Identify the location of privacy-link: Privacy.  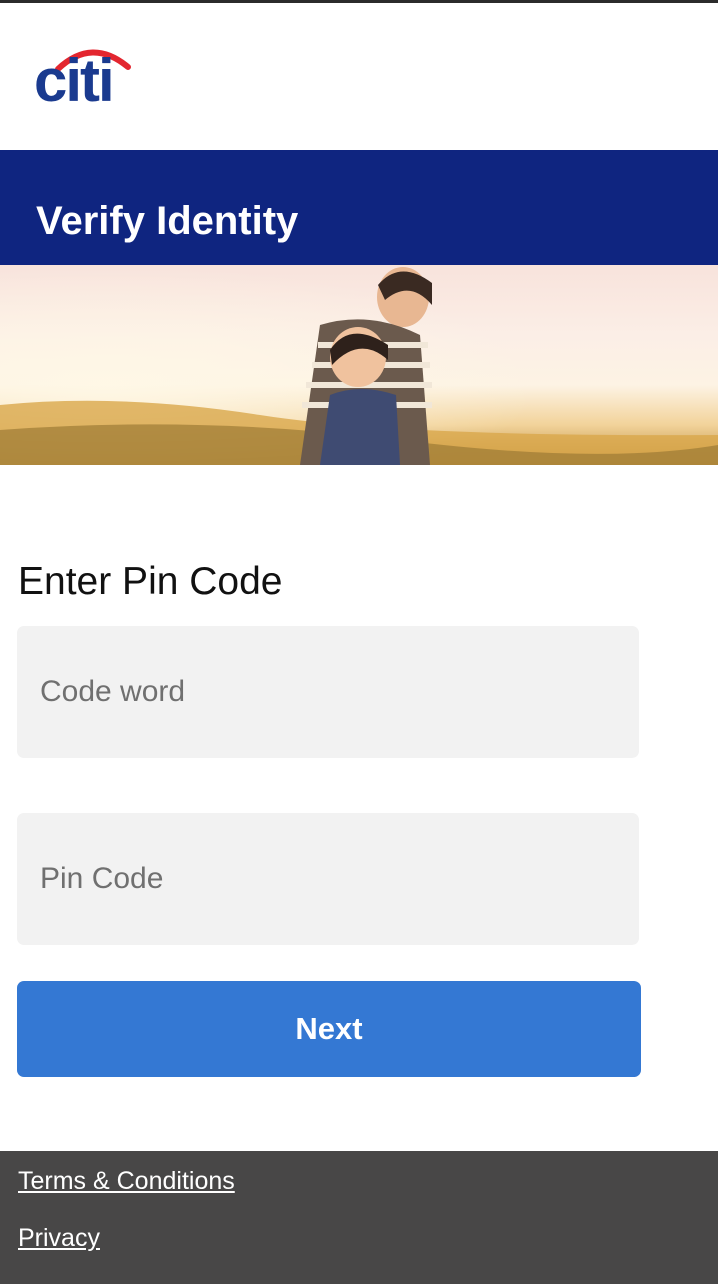
(59, 1238).